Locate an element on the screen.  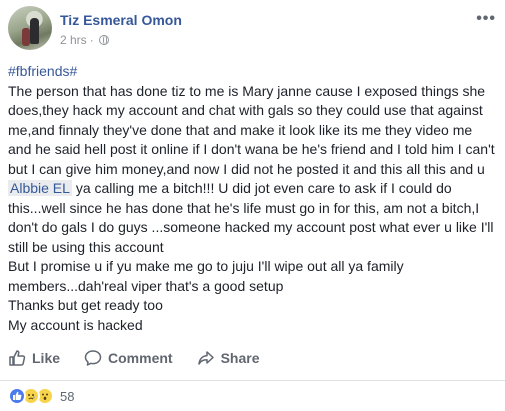
post-time: 2 hrs is located at coordinates (73, 40).